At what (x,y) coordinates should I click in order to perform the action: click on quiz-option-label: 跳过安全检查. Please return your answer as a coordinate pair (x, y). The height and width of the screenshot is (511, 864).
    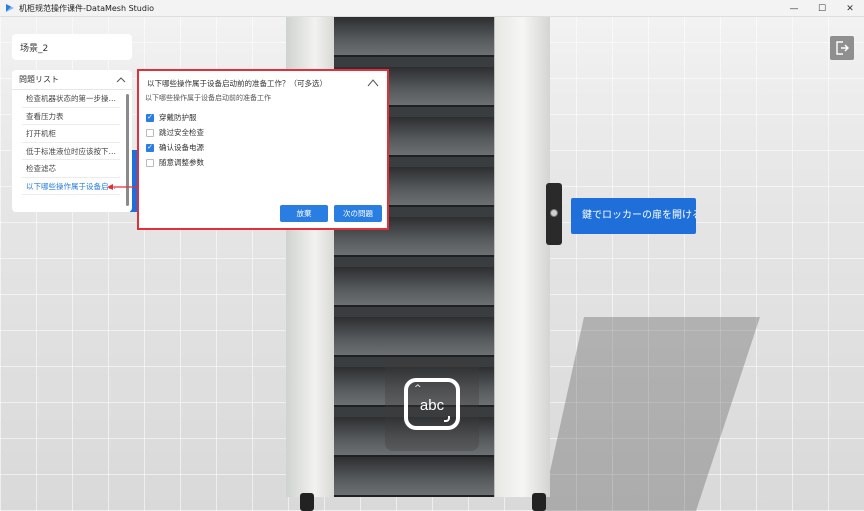
    Looking at the image, I should click on (181, 132).